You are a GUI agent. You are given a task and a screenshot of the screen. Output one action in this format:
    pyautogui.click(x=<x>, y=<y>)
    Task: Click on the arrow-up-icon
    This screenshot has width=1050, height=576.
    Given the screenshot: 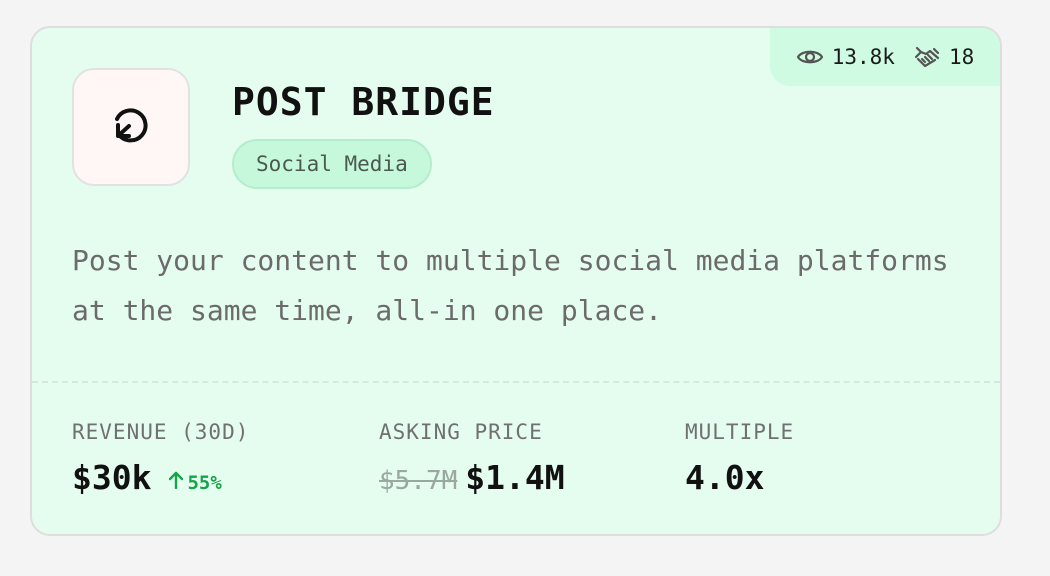 What is the action you would take?
    pyautogui.click(x=176, y=482)
    